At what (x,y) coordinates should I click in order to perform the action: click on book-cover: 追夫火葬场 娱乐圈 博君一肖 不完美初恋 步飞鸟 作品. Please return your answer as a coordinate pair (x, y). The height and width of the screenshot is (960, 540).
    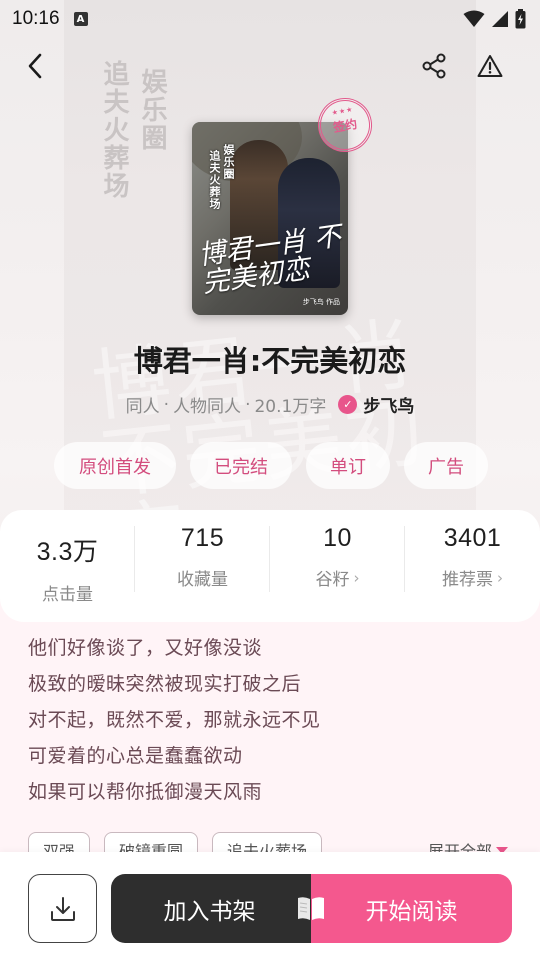
    Looking at the image, I should click on (270, 218).